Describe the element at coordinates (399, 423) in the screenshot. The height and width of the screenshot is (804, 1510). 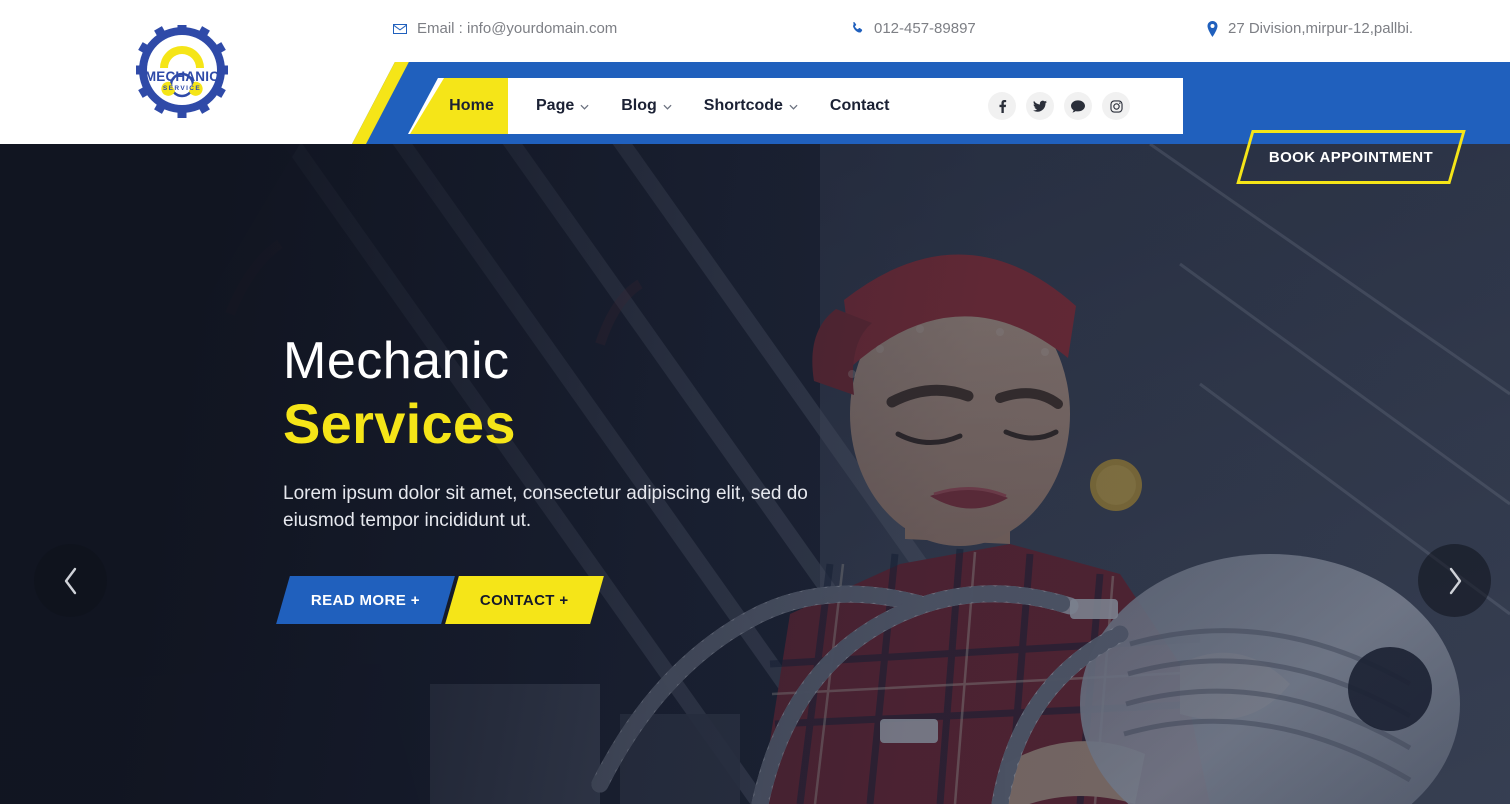
I see `hero-title-line2: Services` at that location.